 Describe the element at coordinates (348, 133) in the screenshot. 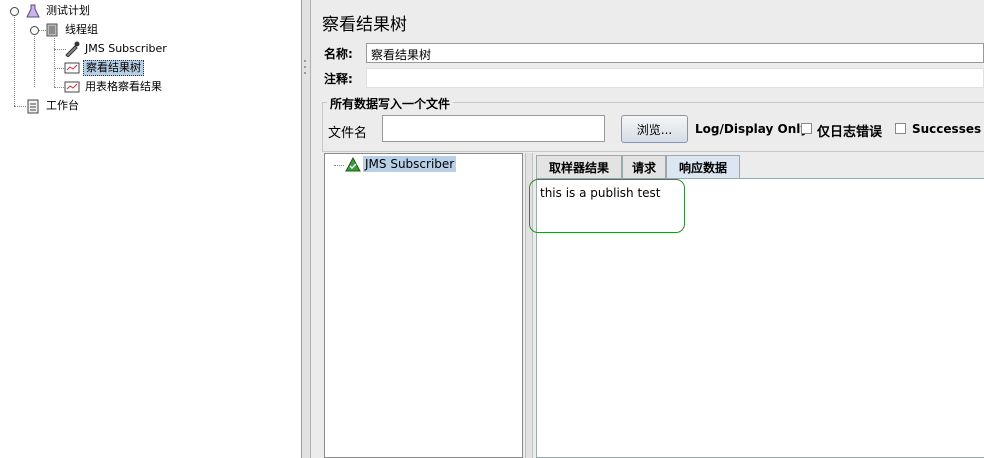

I see `filename-label: 文件名` at that location.